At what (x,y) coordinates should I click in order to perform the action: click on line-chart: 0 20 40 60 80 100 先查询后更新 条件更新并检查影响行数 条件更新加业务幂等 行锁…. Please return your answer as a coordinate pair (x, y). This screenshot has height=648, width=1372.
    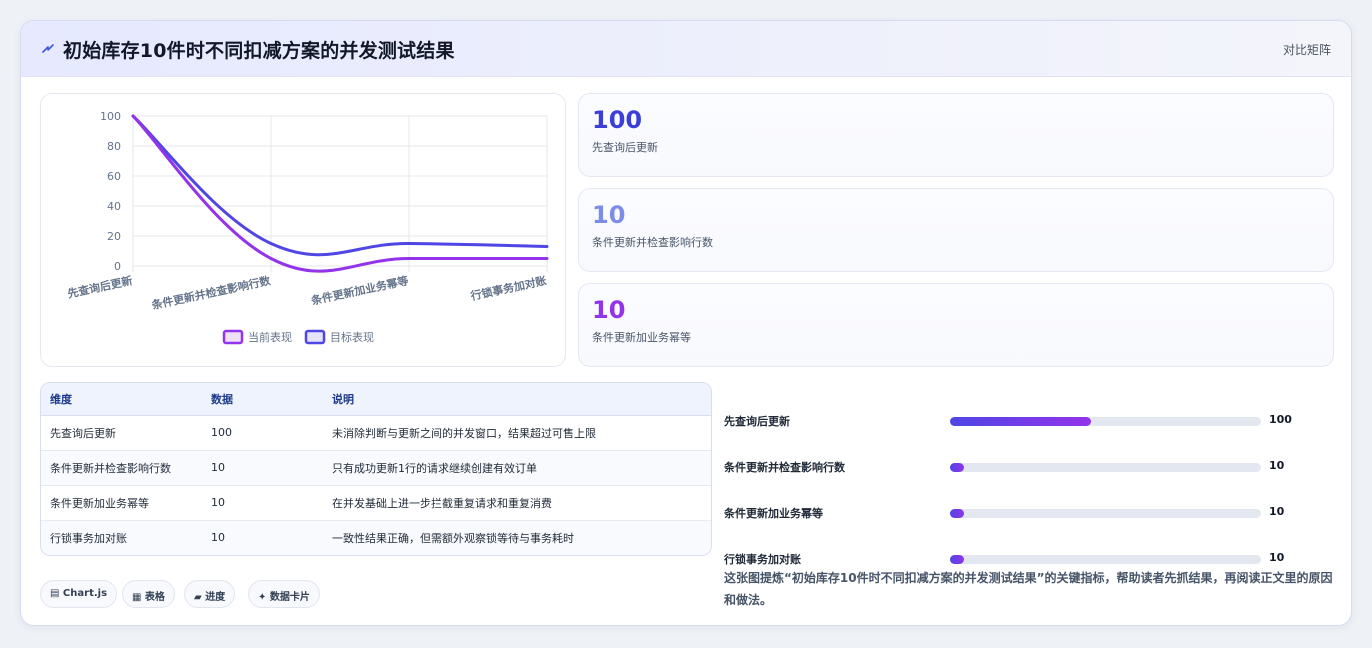
    Looking at the image, I should click on (307, 227).